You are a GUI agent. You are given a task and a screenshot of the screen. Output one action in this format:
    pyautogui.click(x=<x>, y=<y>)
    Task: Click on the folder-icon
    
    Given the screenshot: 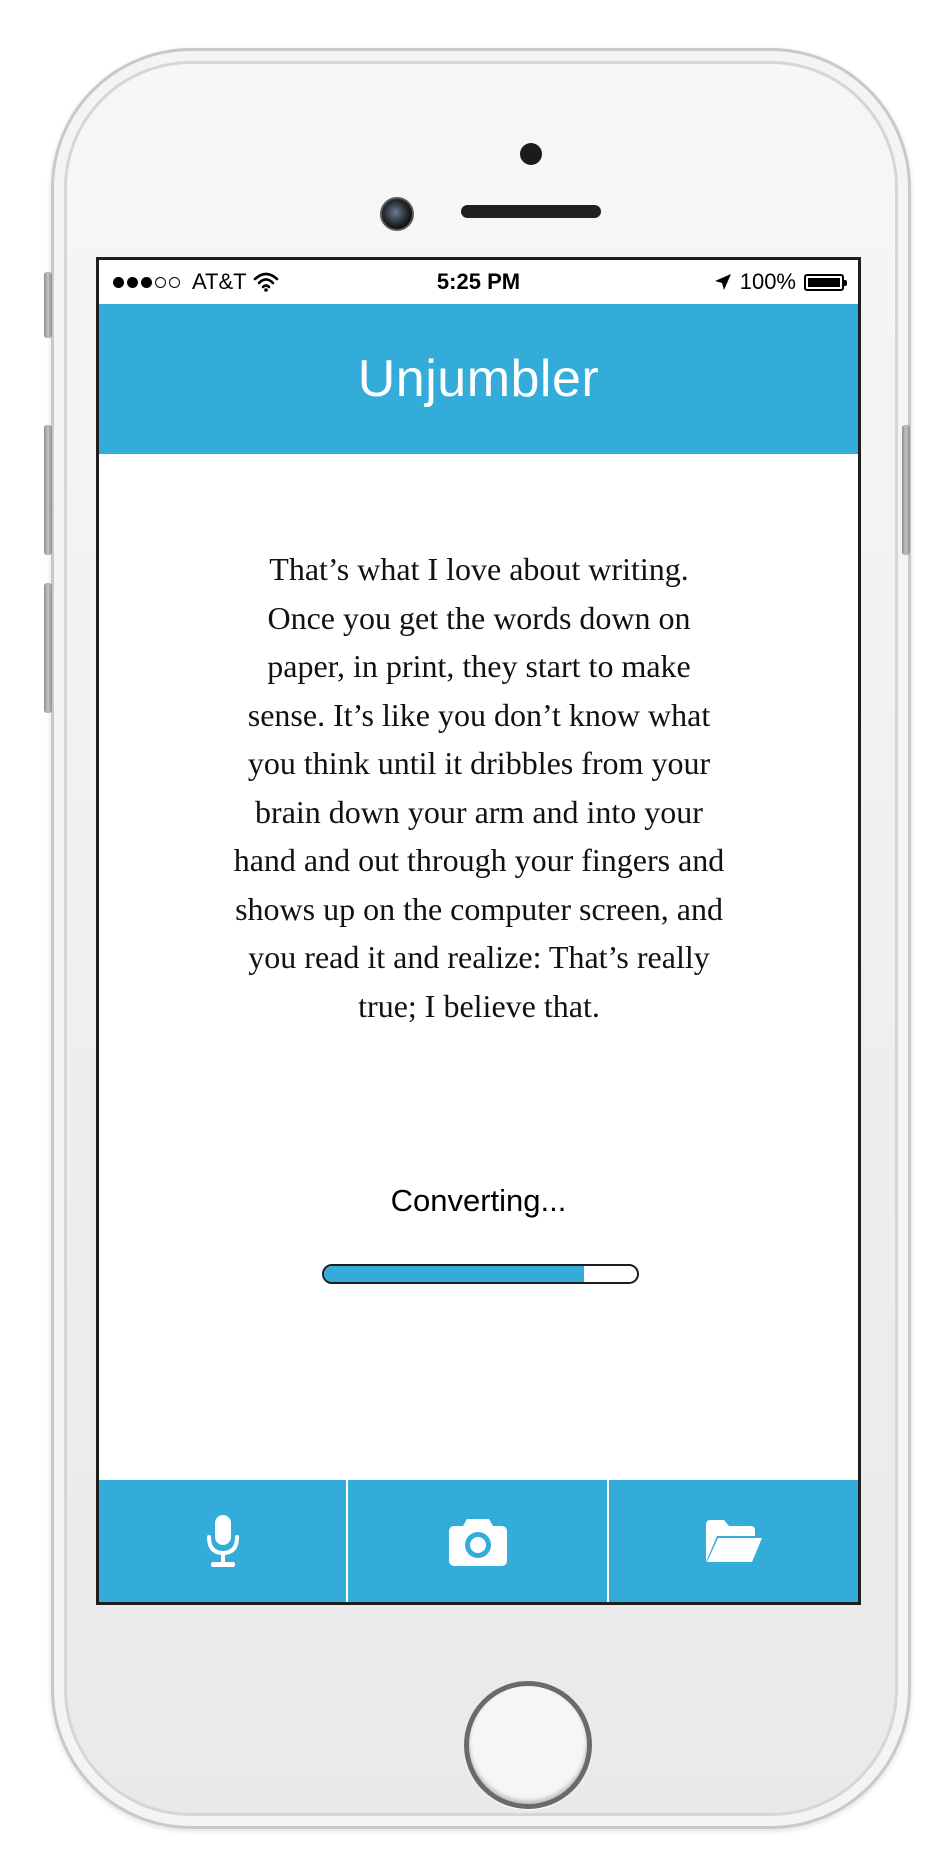 What is the action you would take?
    pyautogui.click(x=733, y=1541)
    